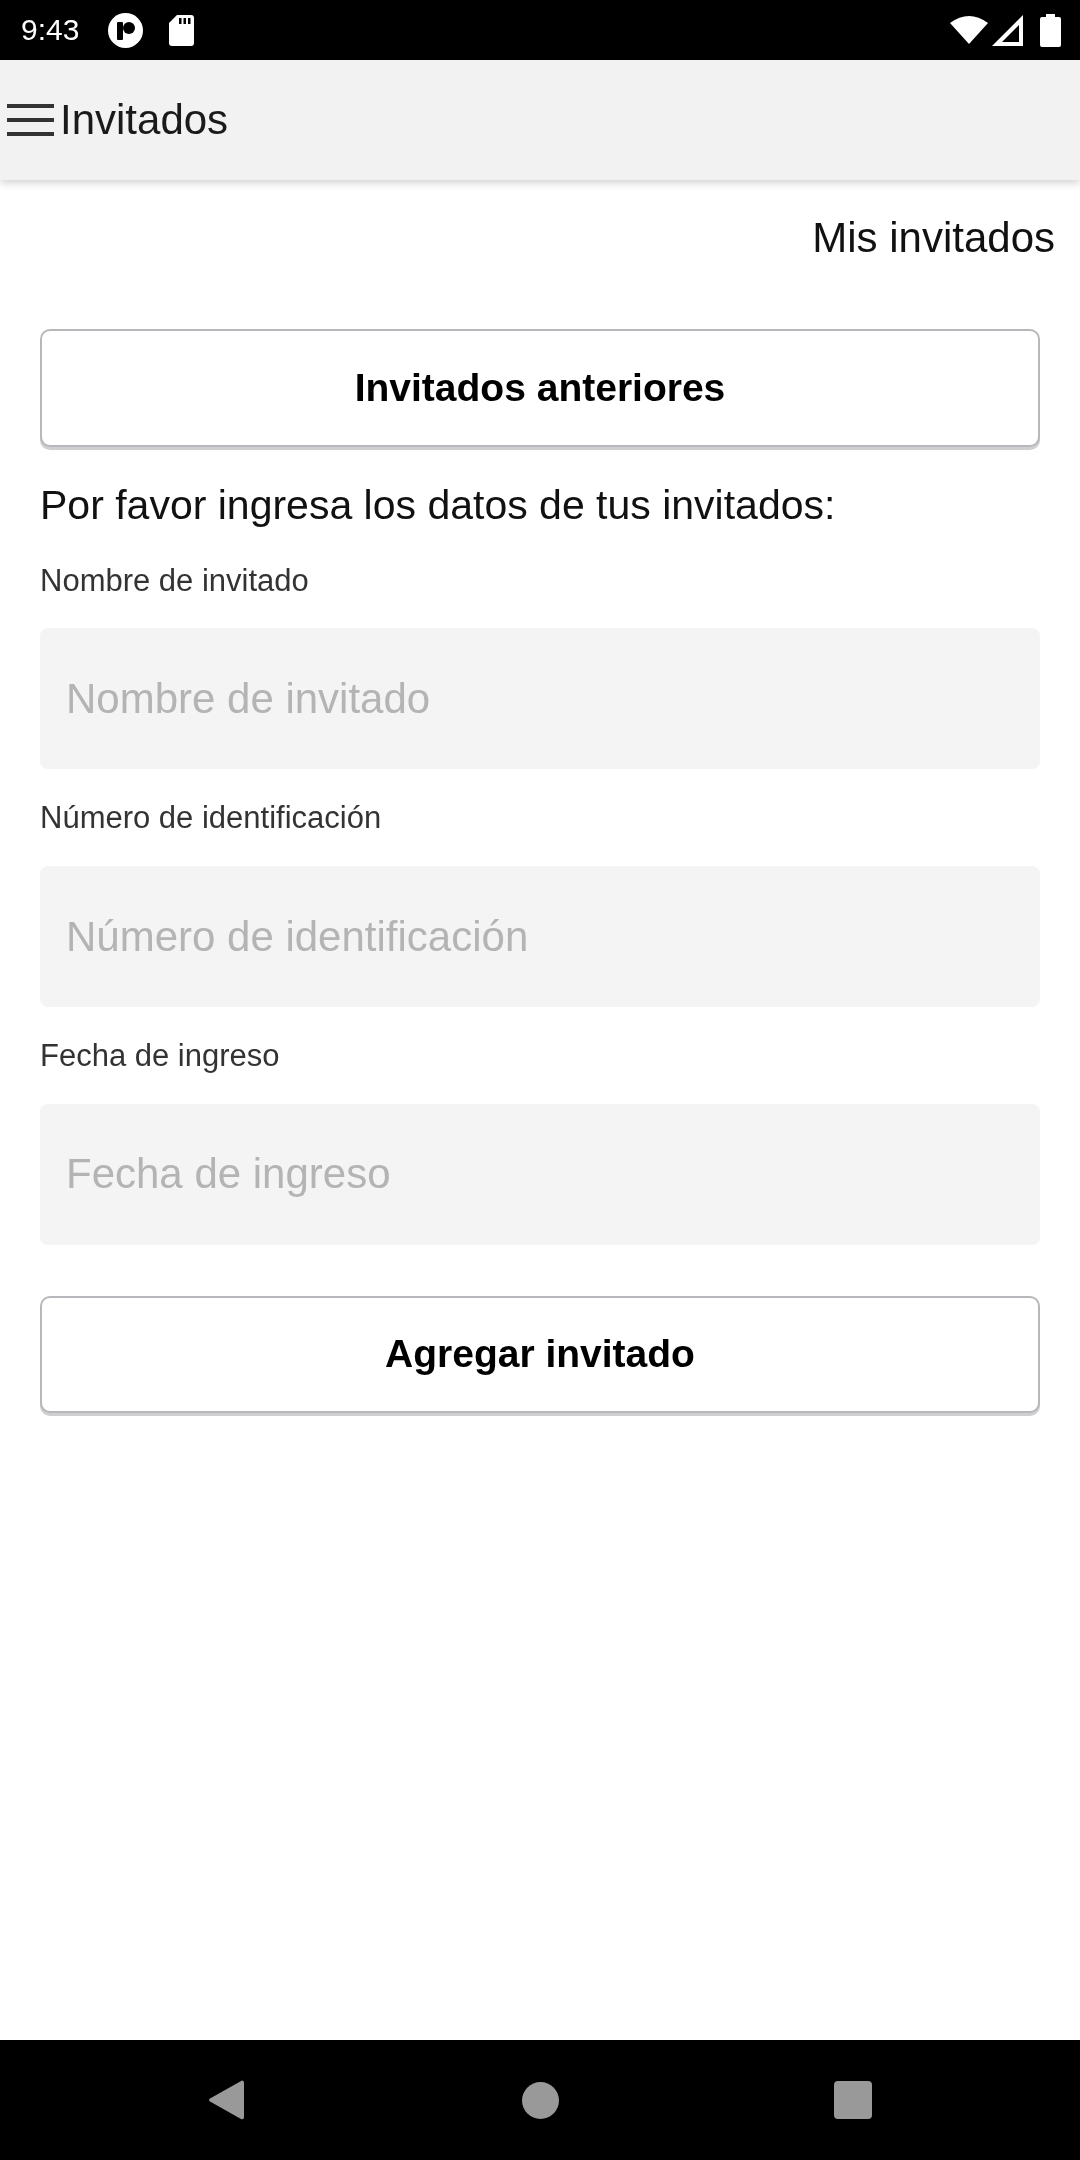 The image size is (1080, 2160). I want to click on sd-card-icon, so click(182, 30).